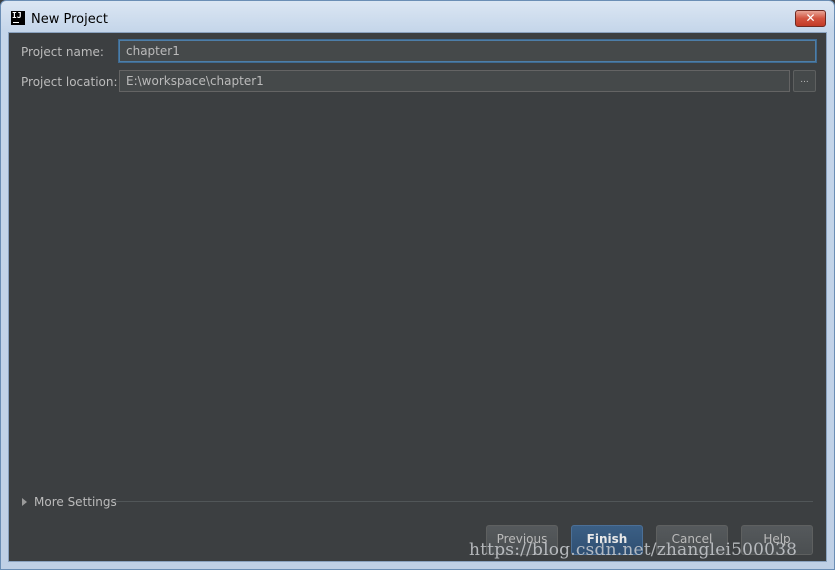 The width and height of the screenshot is (835, 570). Describe the element at coordinates (463, 501) in the screenshot. I see `divider` at that location.